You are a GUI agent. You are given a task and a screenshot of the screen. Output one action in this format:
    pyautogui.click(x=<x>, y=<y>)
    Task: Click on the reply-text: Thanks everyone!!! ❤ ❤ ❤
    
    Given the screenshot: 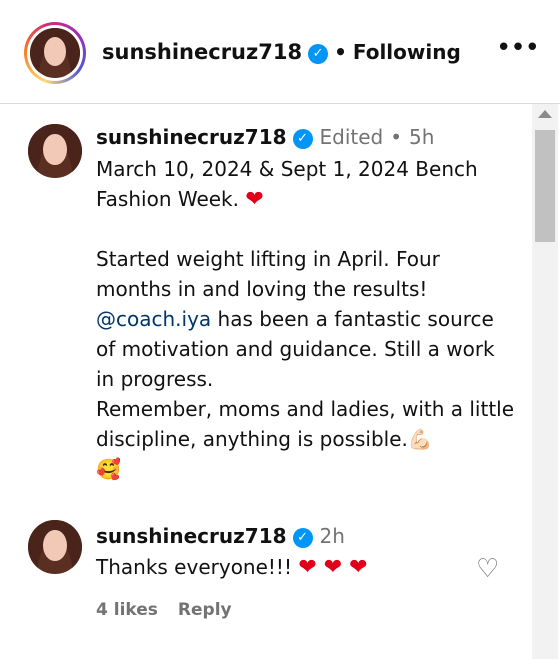 What is the action you would take?
    pyautogui.click(x=232, y=567)
    